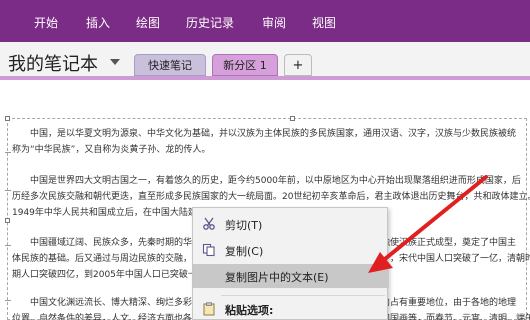 The image size is (530, 320). Describe the element at coordinates (291, 250) in the screenshot. I see `menu-item-copy: 复制(C)` at that location.